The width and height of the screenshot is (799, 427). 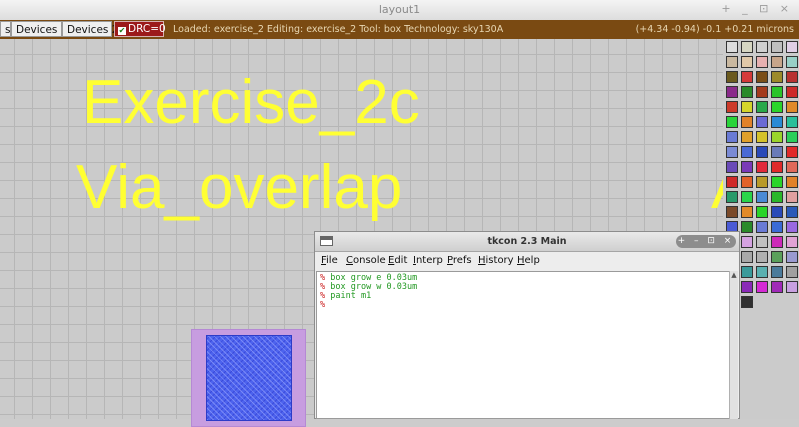 What do you see at coordinates (528, 260) in the screenshot?
I see `menu-item-help: Help` at bounding box center [528, 260].